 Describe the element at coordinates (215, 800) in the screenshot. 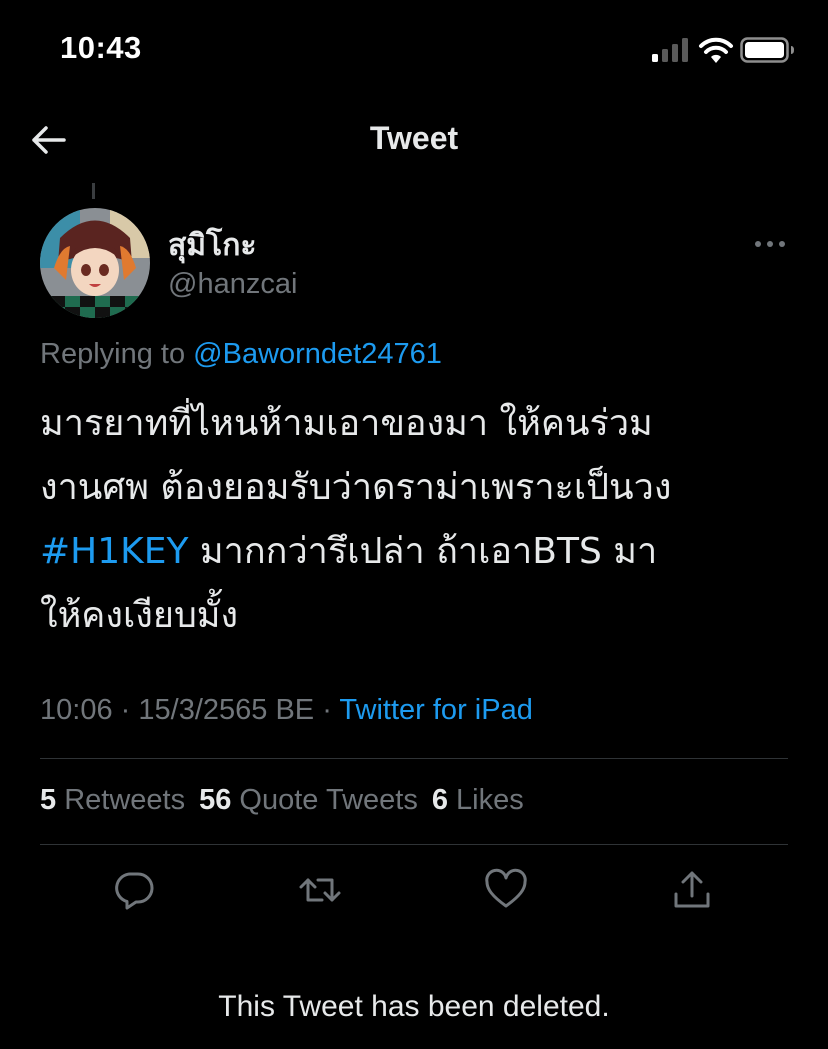

I see `quote-tweets-count: 56` at that location.